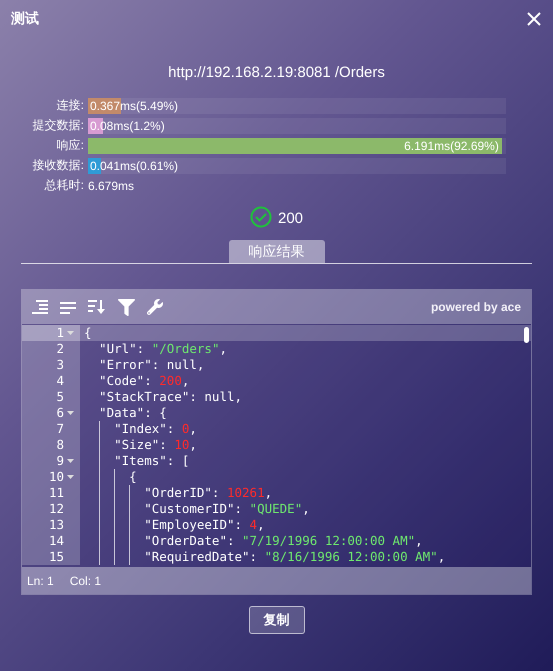 Image resolution: width=553 pixels, height=671 pixels. Describe the element at coordinates (291, 218) in the screenshot. I see `status-code: 200` at that location.